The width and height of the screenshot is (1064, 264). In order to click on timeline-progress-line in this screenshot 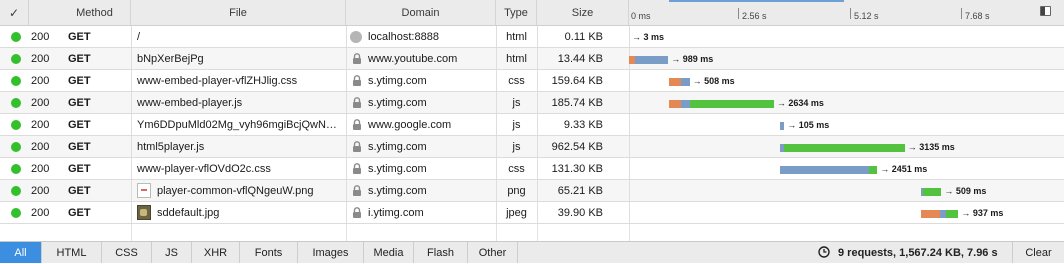, I will do `click(756, 1)`.